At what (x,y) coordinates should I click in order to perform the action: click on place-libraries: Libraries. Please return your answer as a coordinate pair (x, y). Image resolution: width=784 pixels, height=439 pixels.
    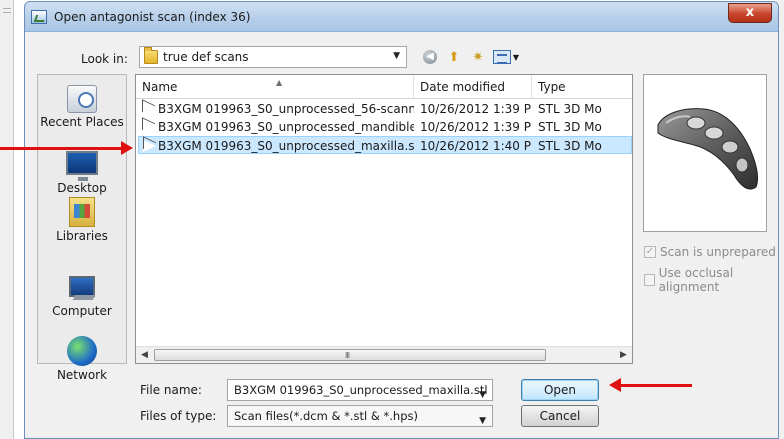
    Looking at the image, I should click on (82, 220).